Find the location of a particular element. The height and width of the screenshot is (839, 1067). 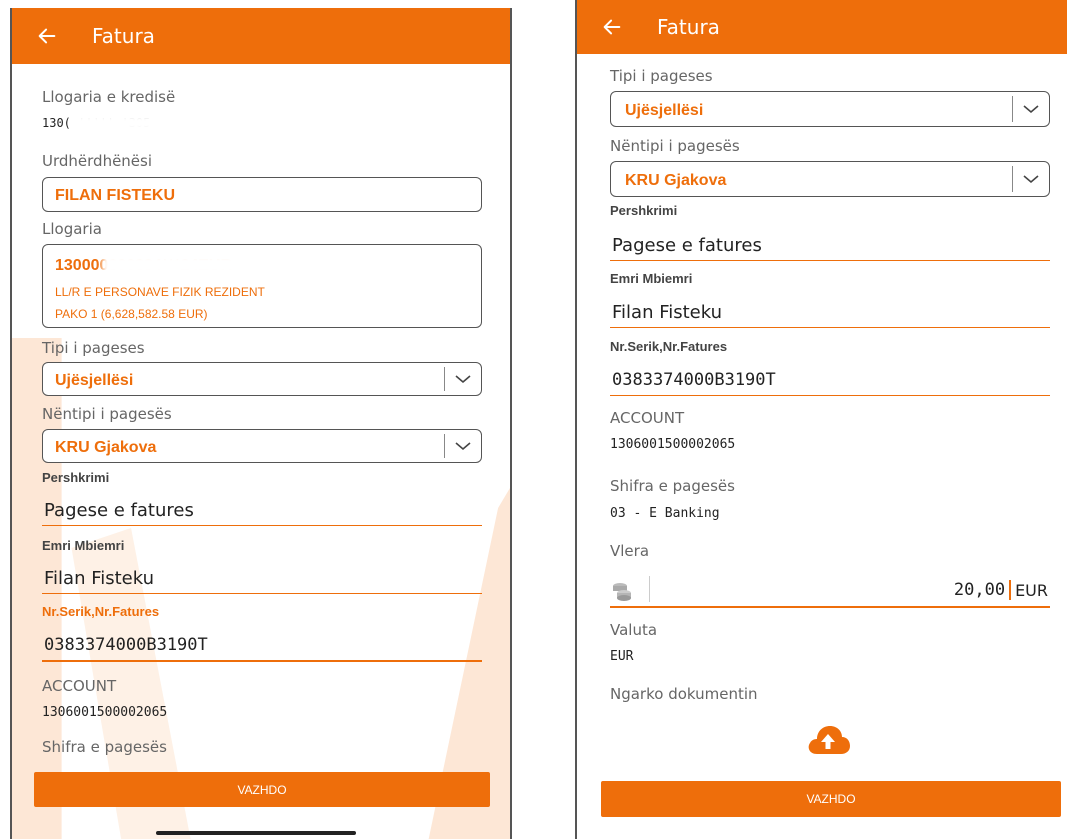

amount-divider is located at coordinates (649, 589).